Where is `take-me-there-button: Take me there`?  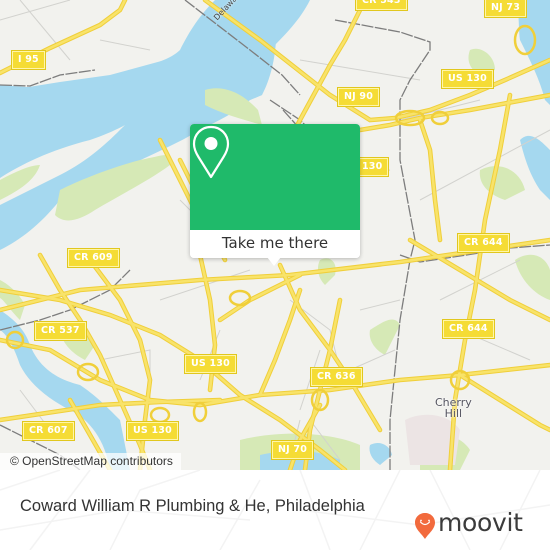 take-me-there-button: Take me there is located at coordinates (275, 244).